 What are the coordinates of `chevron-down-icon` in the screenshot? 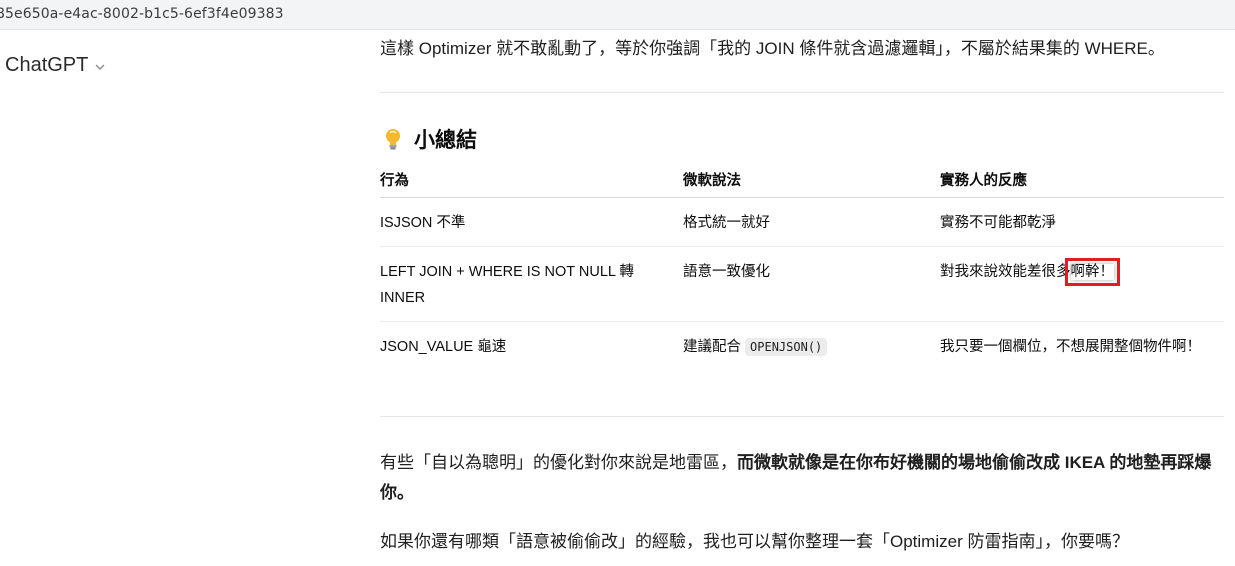 It's located at (100, 67).